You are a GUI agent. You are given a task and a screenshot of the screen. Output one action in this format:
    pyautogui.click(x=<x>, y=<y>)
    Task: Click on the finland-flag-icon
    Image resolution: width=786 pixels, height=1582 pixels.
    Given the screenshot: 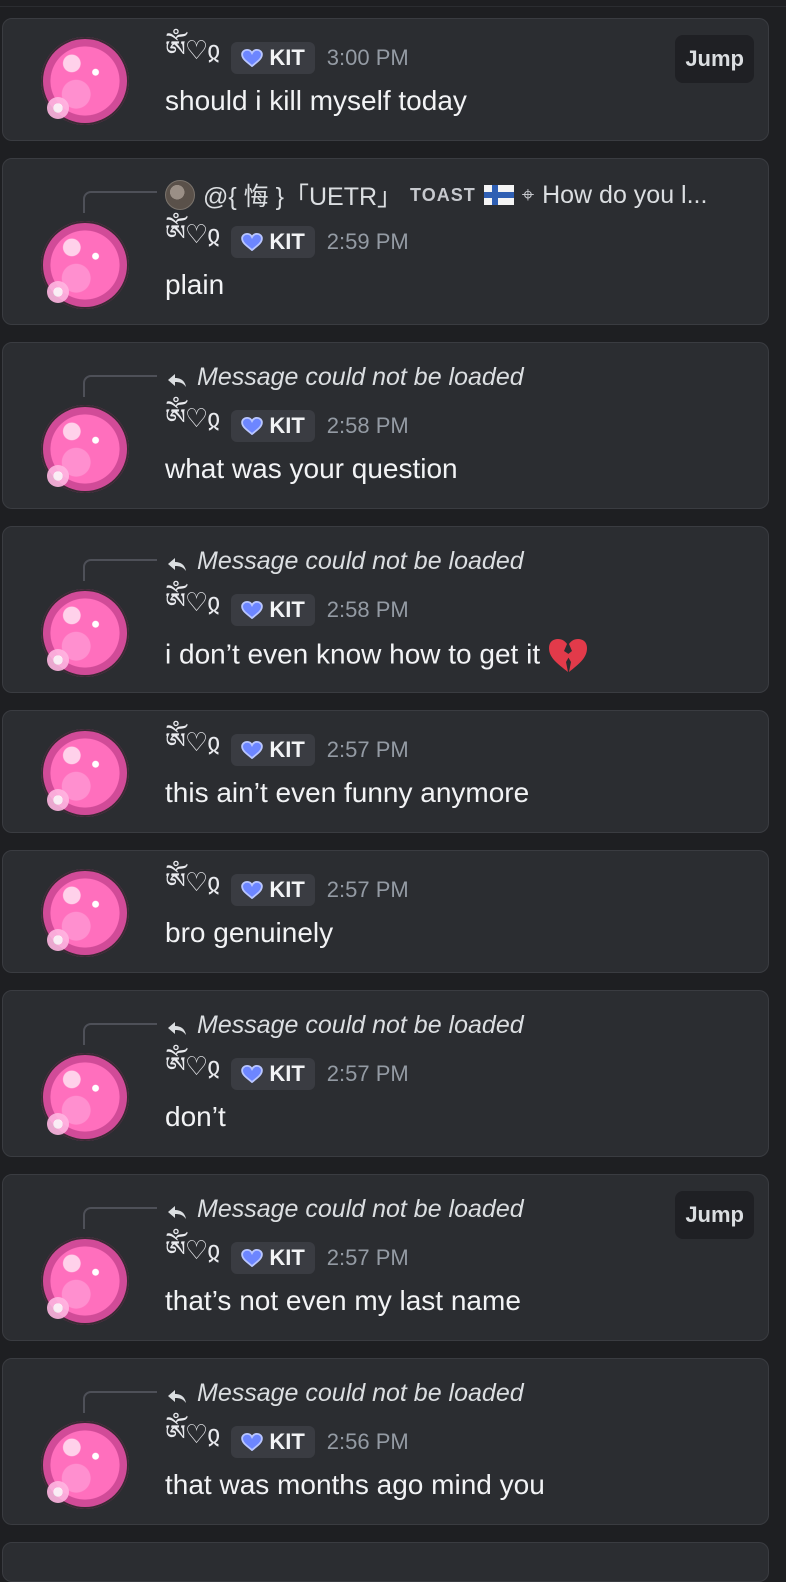 What is the action you would take?
    pyautogui.click(x=498, y=195)
    